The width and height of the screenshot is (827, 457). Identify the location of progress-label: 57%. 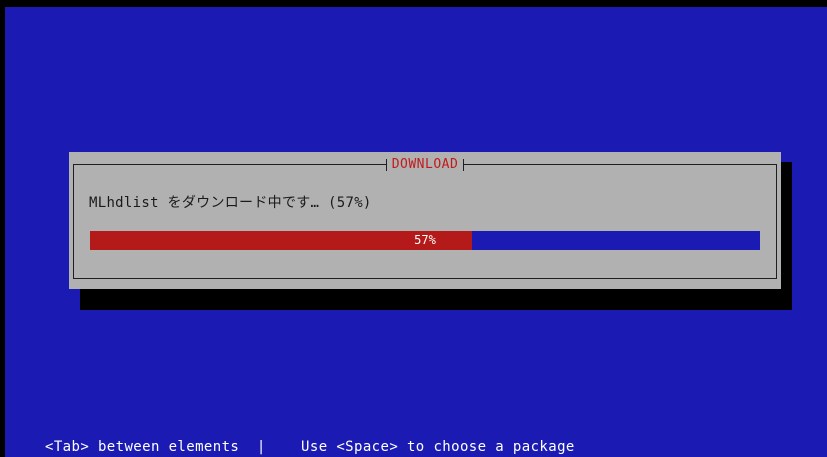
(425, 240).